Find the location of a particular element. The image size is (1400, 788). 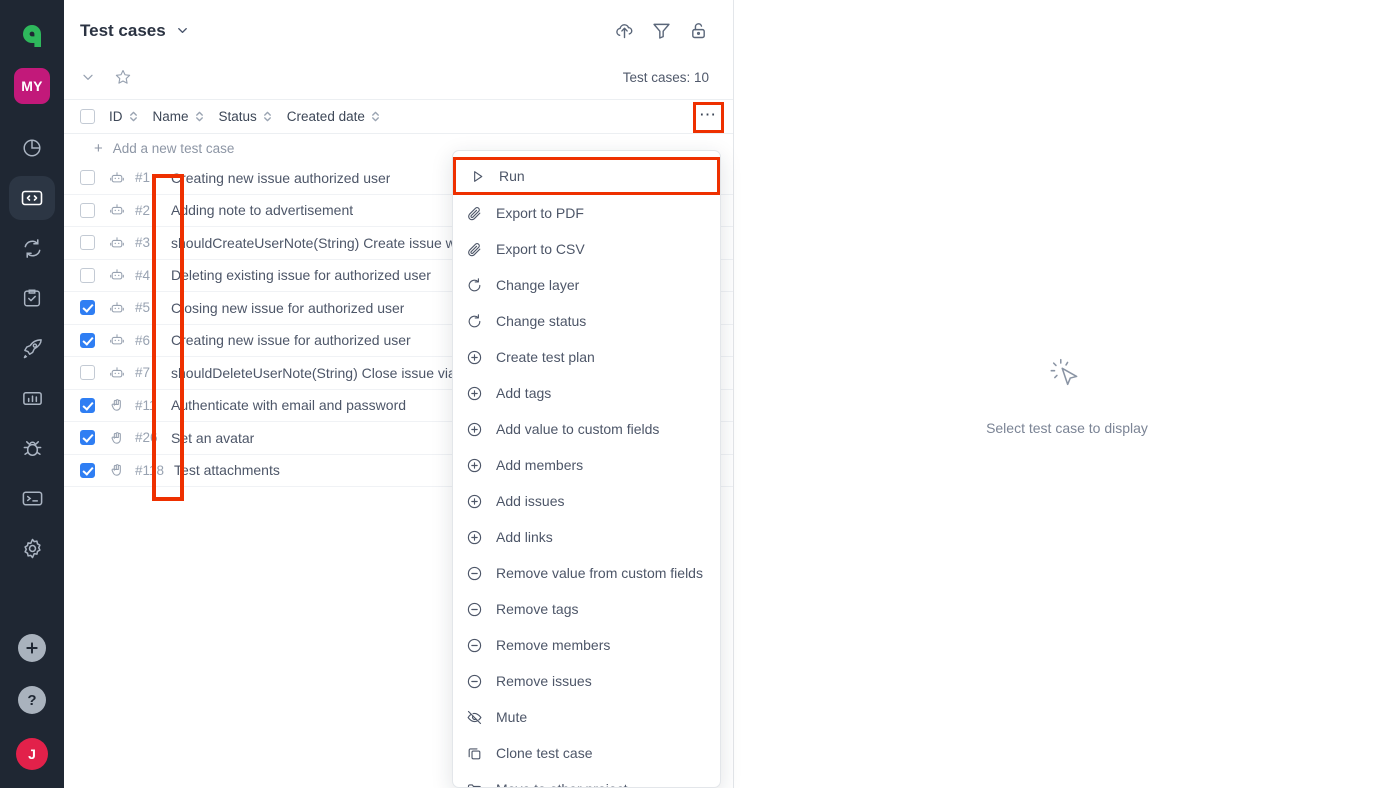

menu-item-remove-value-from-custom-fields: Remove value from custom fields is located at coordinates (586, 573).